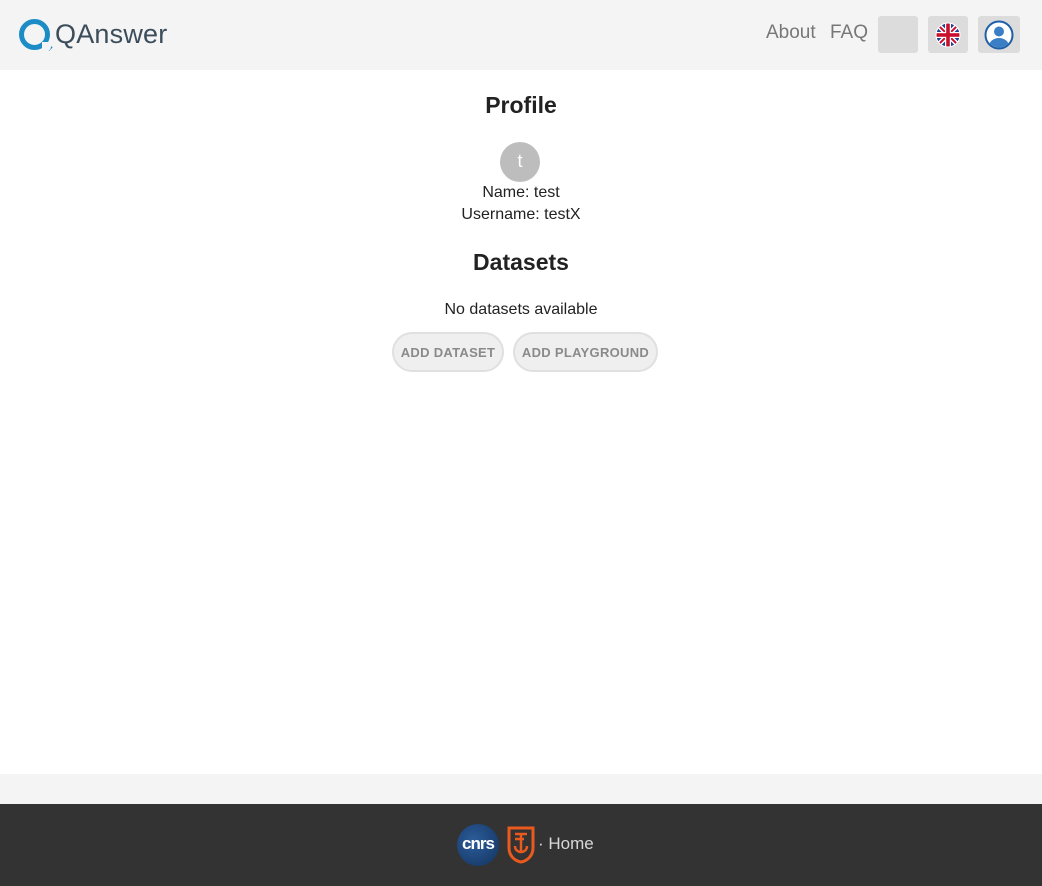 The height and width of the screenshot is (886, 1042). What do you see at coordinates (521, 35) in the screenshot?
I see `top-navbar: QAnswer About FAQ` at bounding box center [521, 35].